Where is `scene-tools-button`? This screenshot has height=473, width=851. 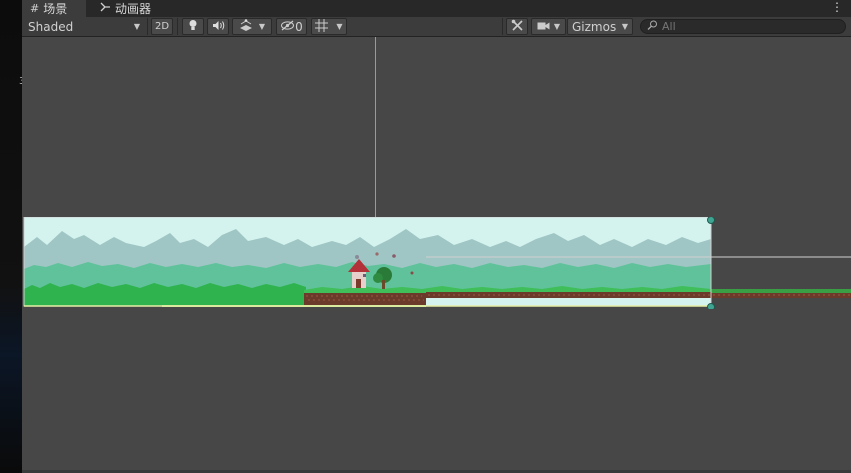
scene-tools-button is located at coordinates (517, 26).